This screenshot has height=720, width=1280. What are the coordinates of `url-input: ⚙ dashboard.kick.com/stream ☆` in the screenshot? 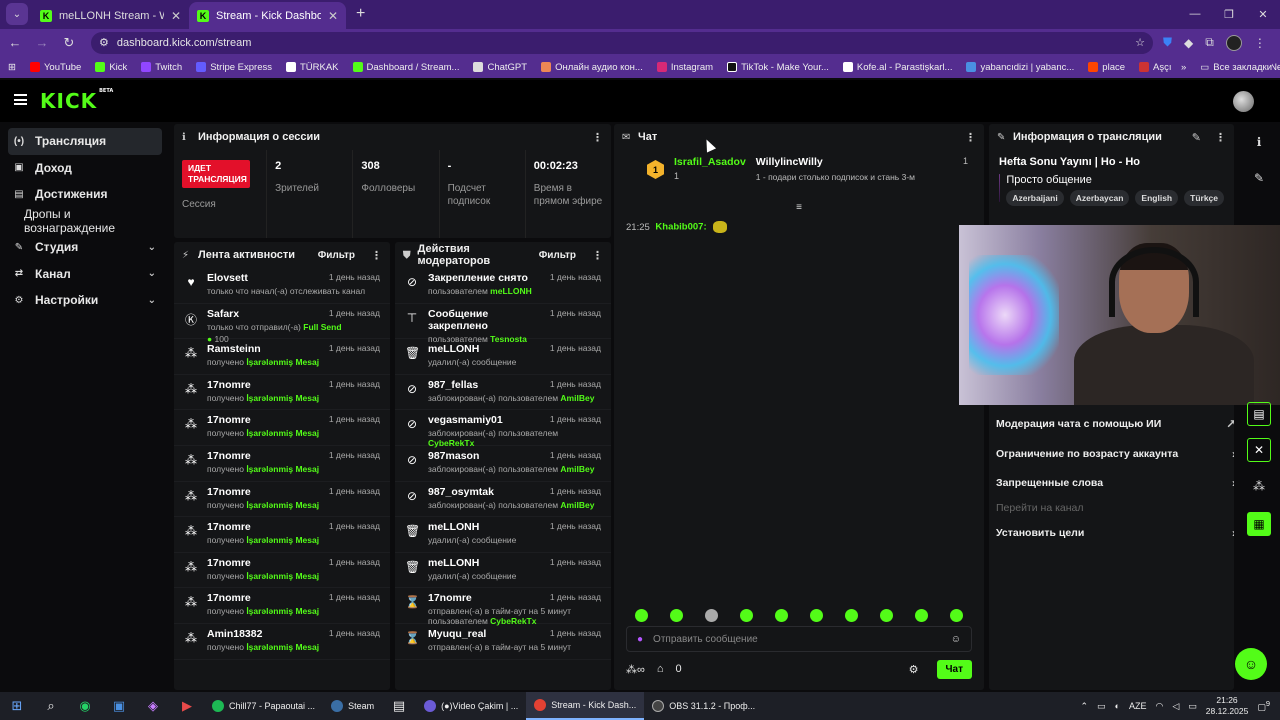 It's located at (622, 42).